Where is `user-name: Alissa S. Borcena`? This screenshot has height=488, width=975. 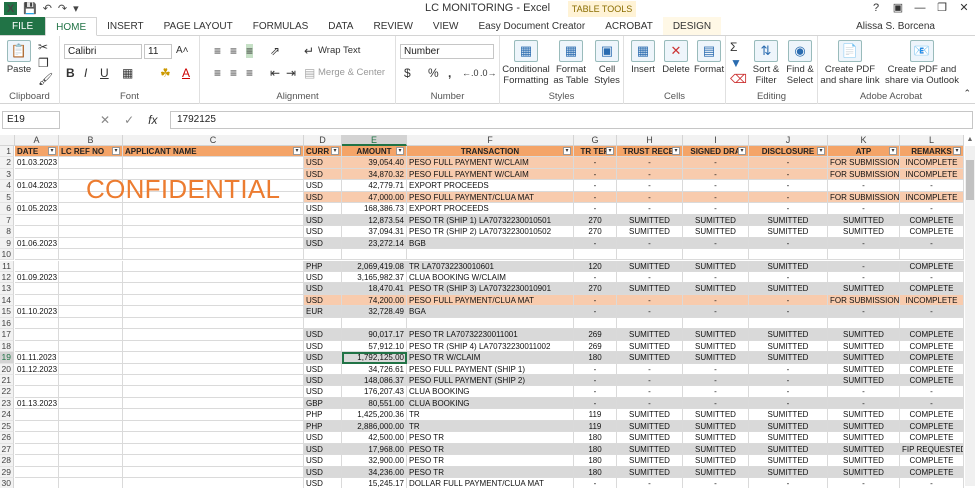 user-name: Alissa S. Borcena is located at coordinates (915, 26).